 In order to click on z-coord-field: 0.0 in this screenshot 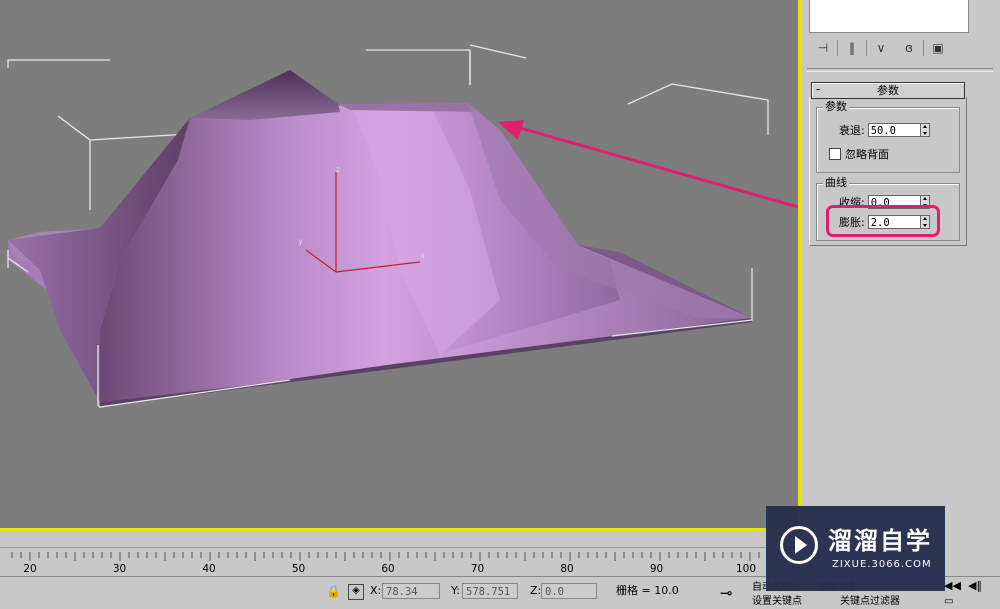, I will do `click(569, 591)`.